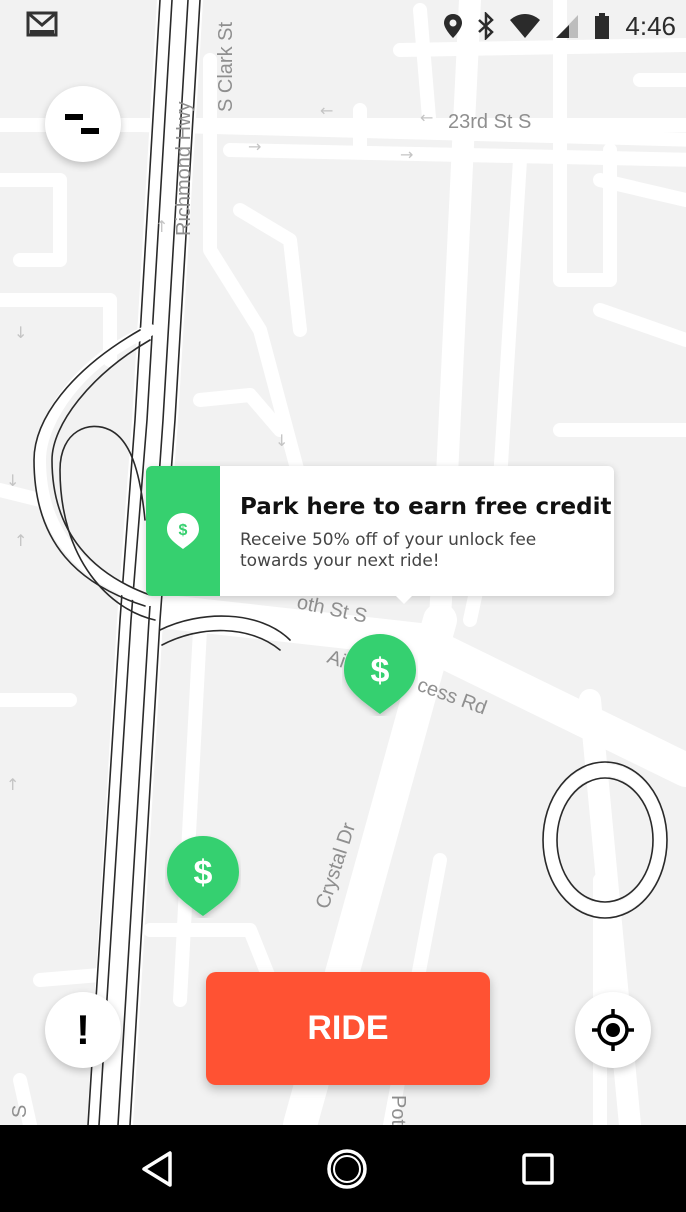 The height and width of the screenshot is (1212, 686). I want to click on signal-icon, so click(567, 26).